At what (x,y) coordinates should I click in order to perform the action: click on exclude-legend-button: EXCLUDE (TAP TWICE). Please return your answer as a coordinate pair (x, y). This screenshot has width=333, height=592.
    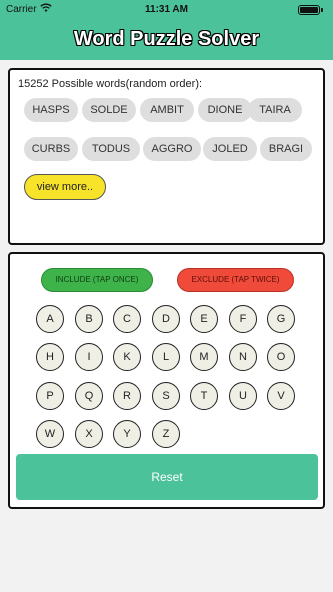
    Looking at the image, I should click on (235, 280).